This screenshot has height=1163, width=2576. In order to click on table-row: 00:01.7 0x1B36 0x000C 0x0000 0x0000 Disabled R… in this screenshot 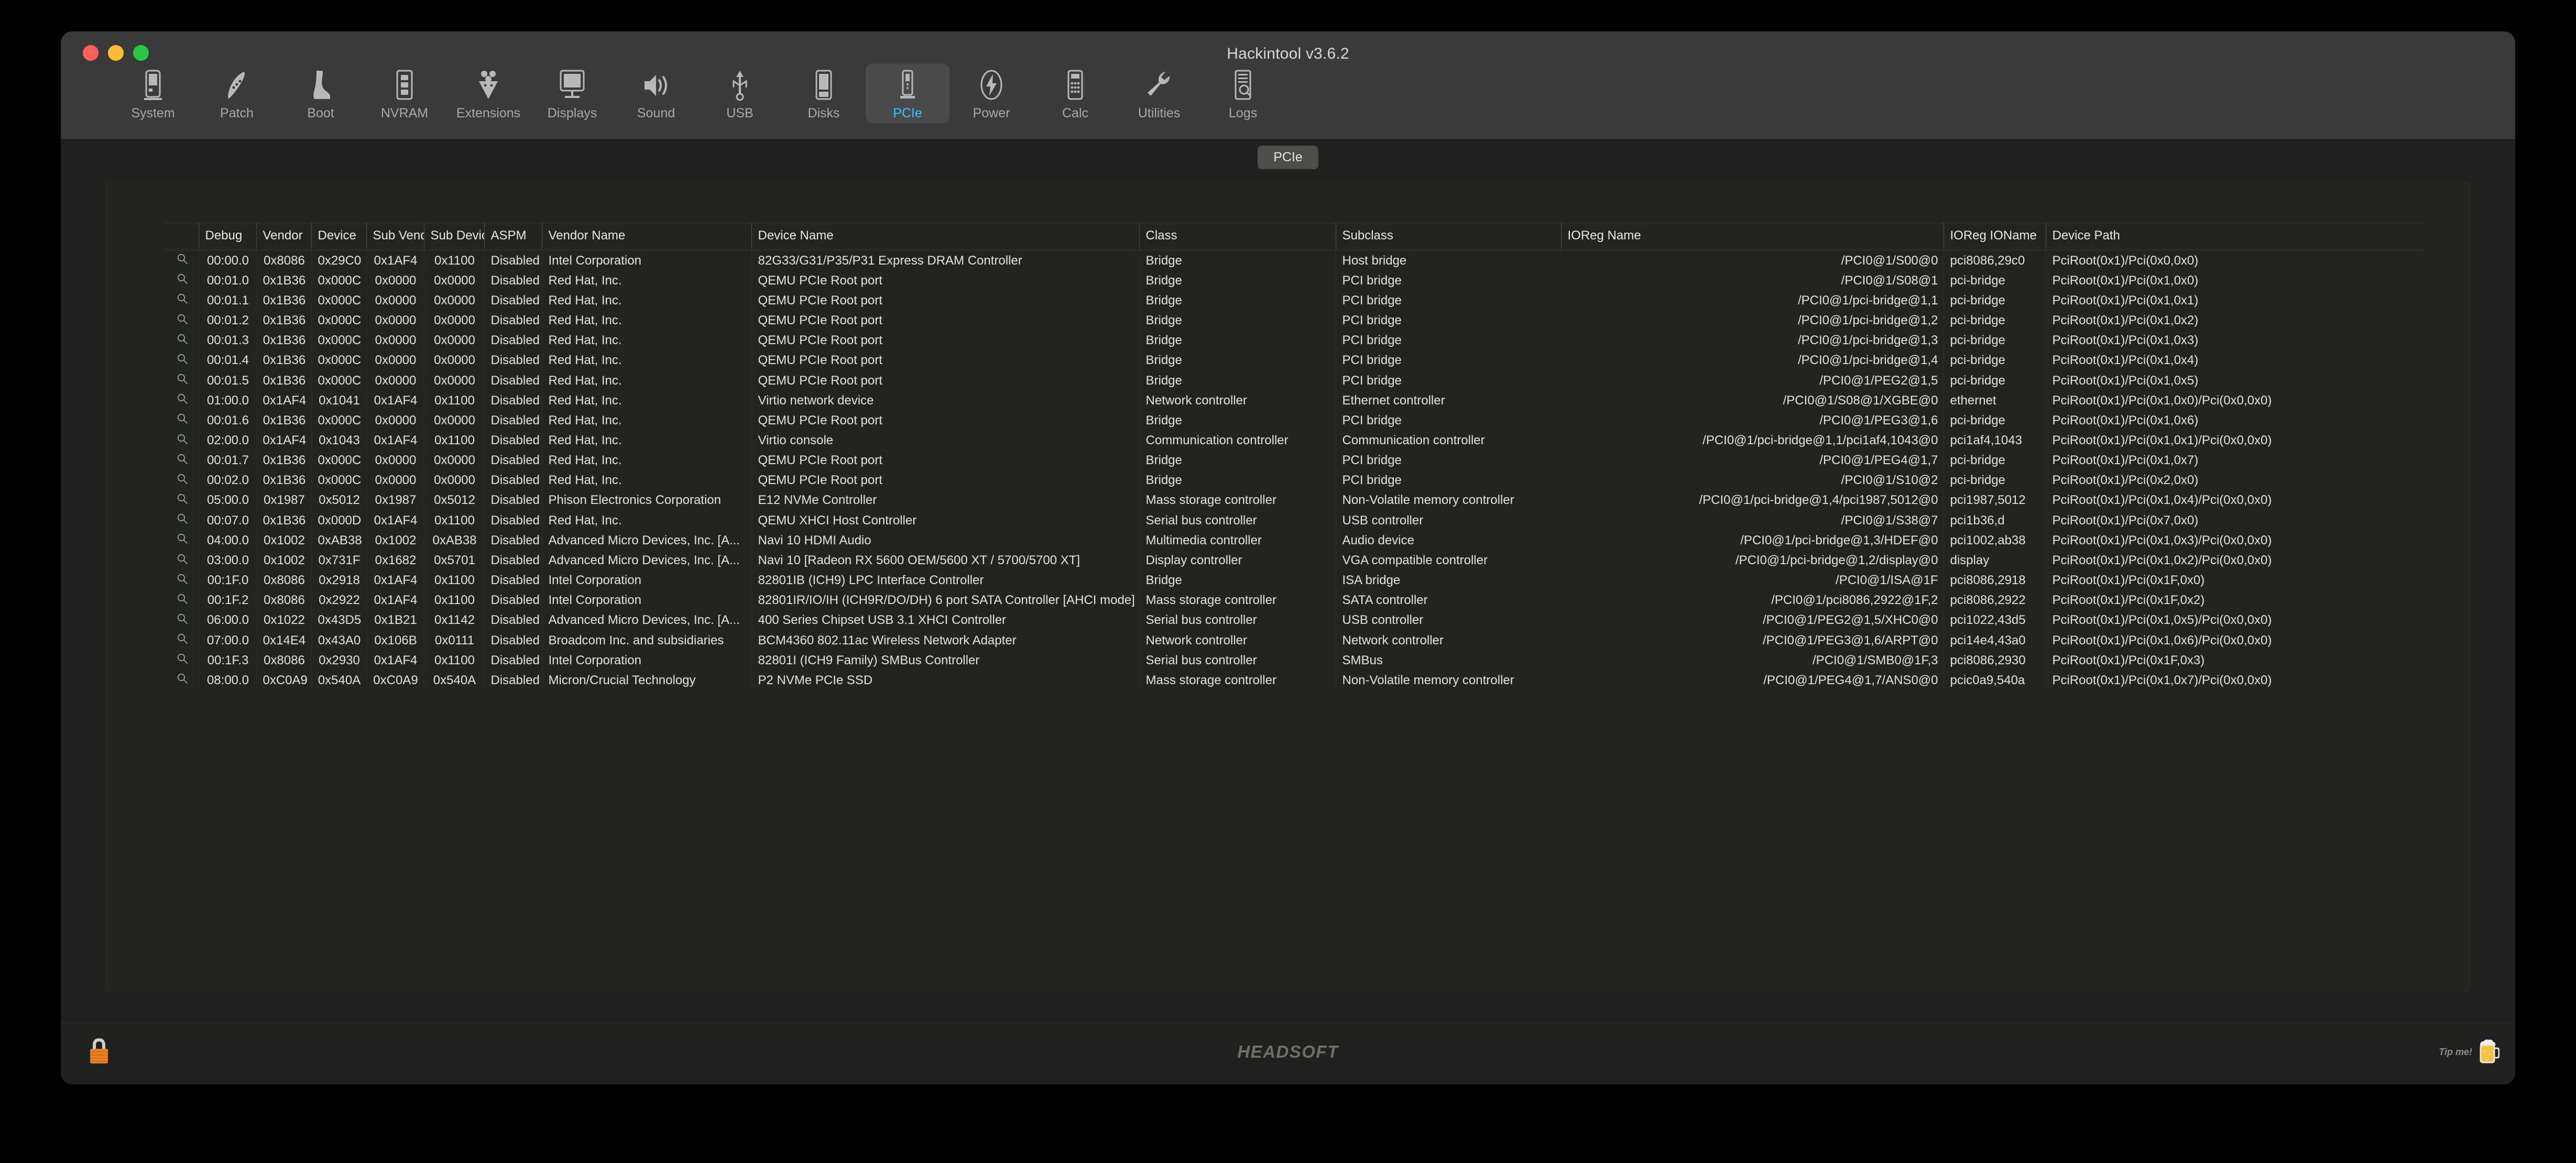, I will do `click(1294, 460)`.